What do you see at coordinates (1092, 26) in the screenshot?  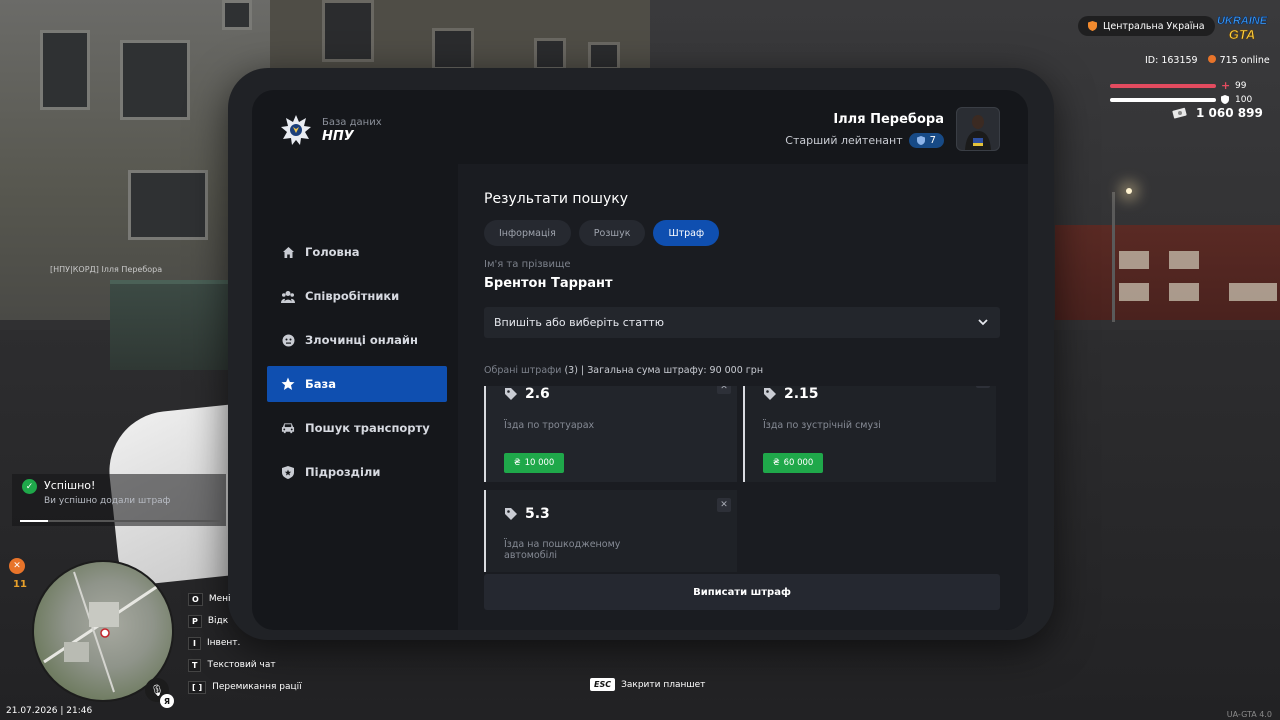 I see `region-icon` at bounding box center [1092, 26].